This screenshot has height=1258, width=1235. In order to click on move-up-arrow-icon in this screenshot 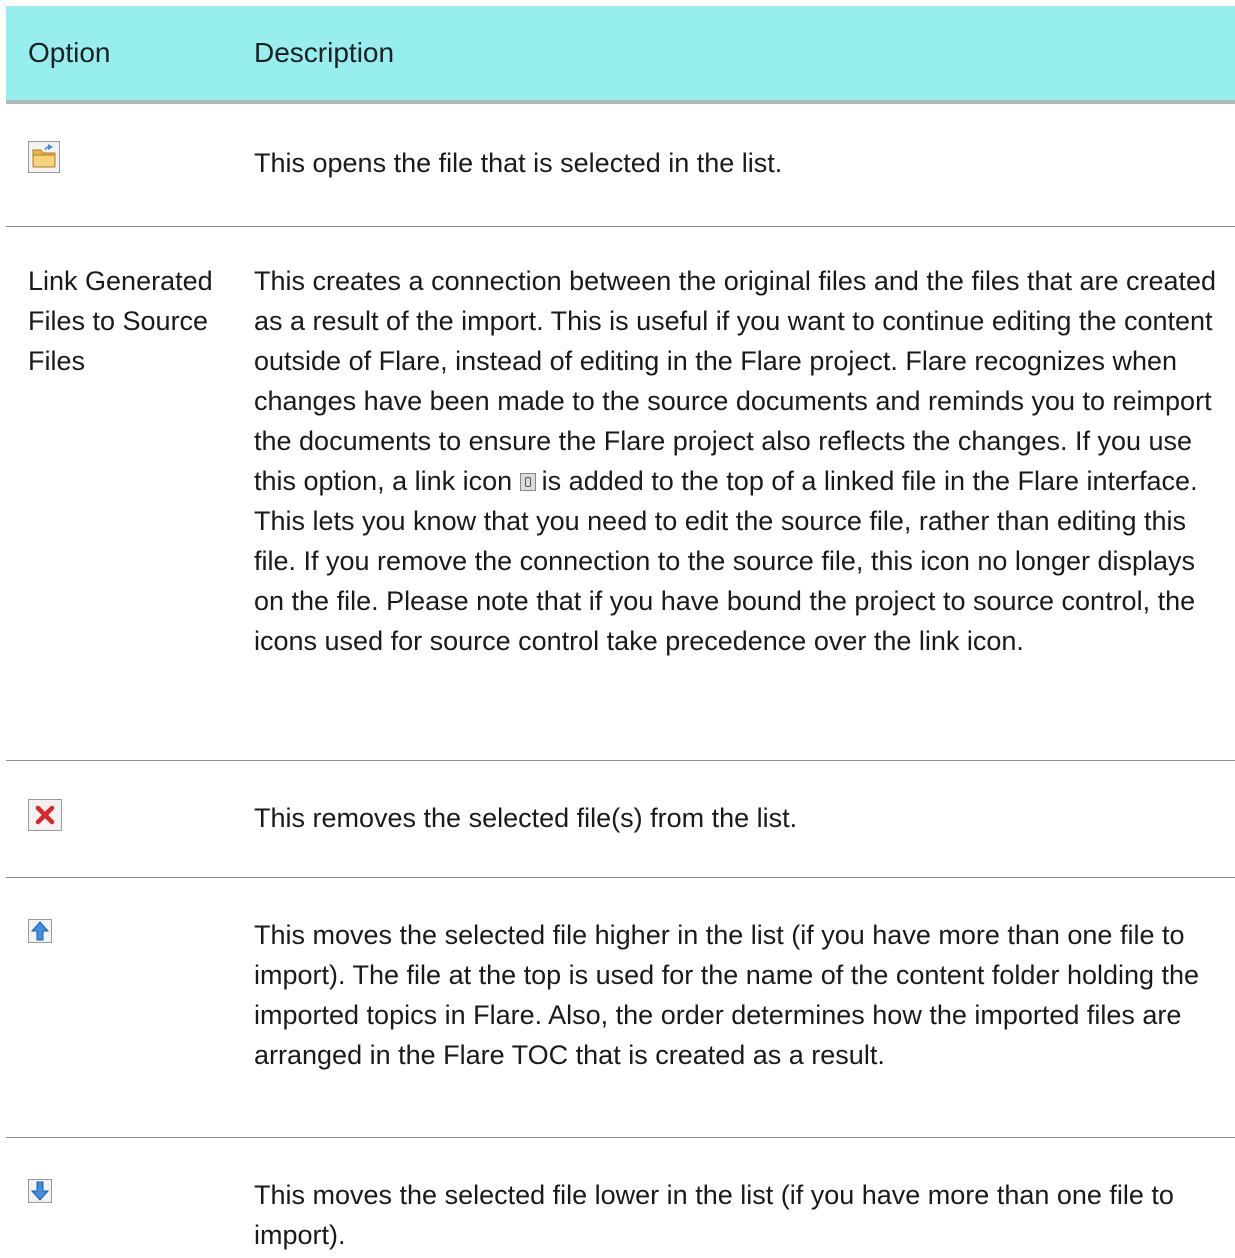, I will do `click(40, 934)`.